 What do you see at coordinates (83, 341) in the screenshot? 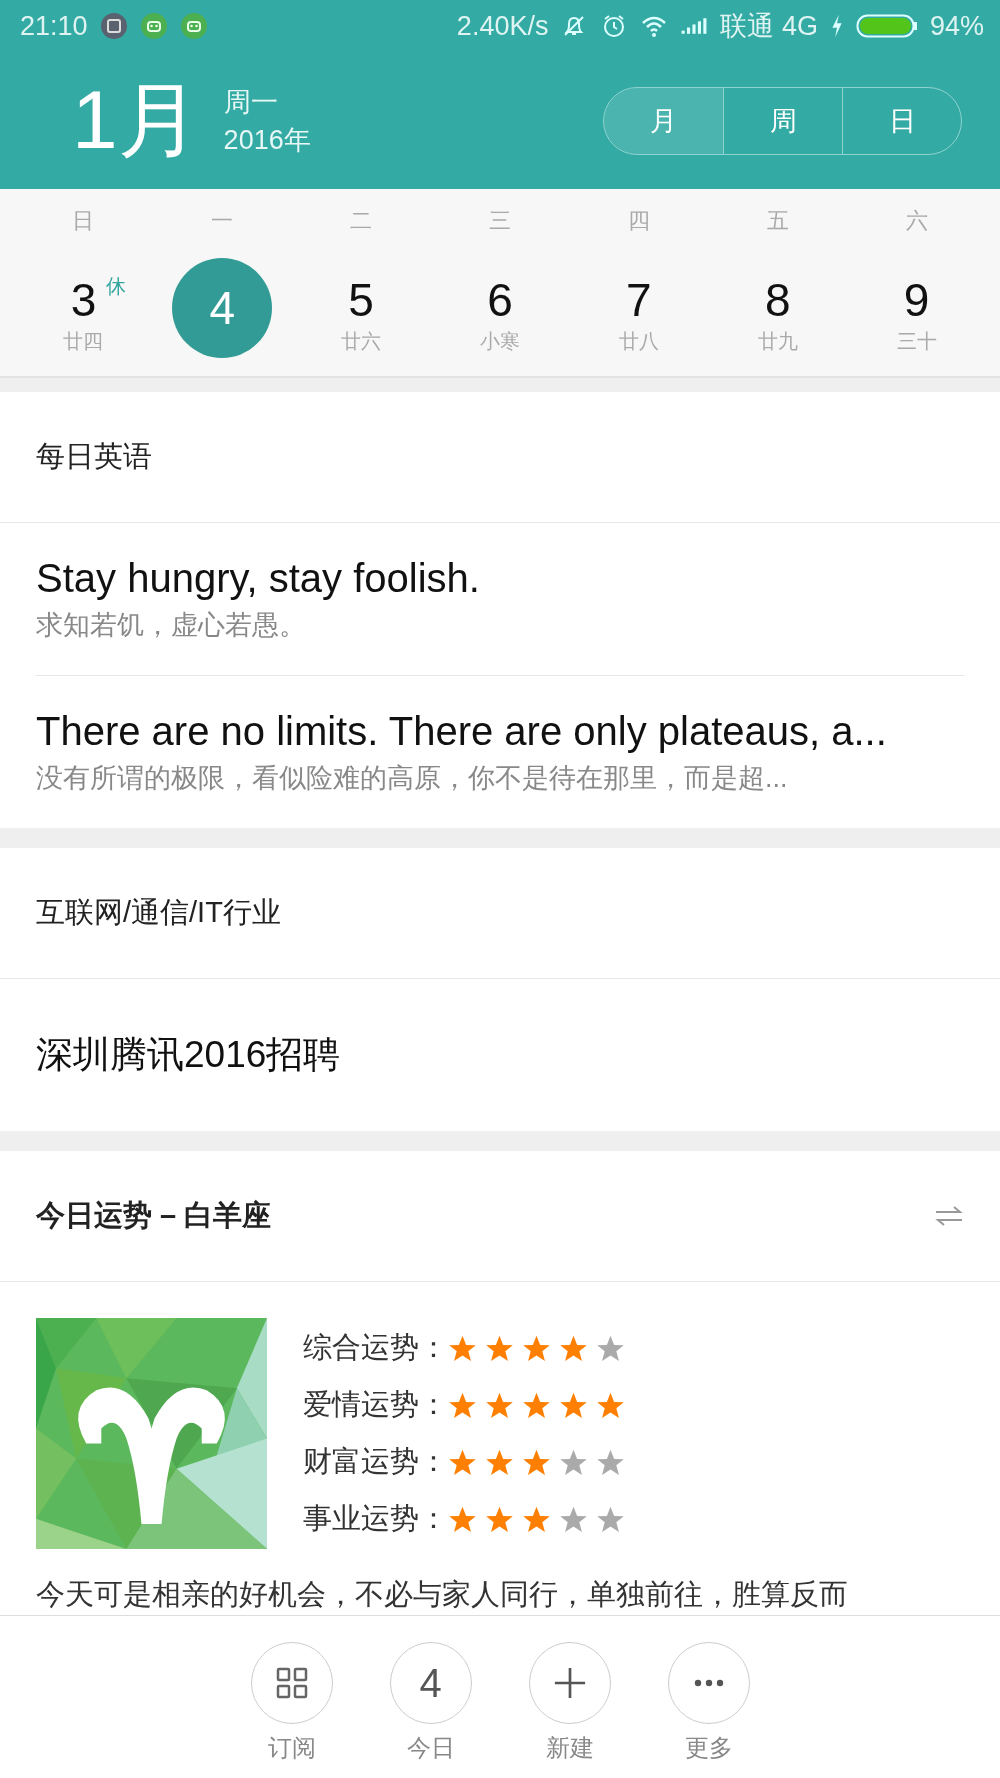
I see `lunar-date: 廿四` at bounding box center [83, 341].